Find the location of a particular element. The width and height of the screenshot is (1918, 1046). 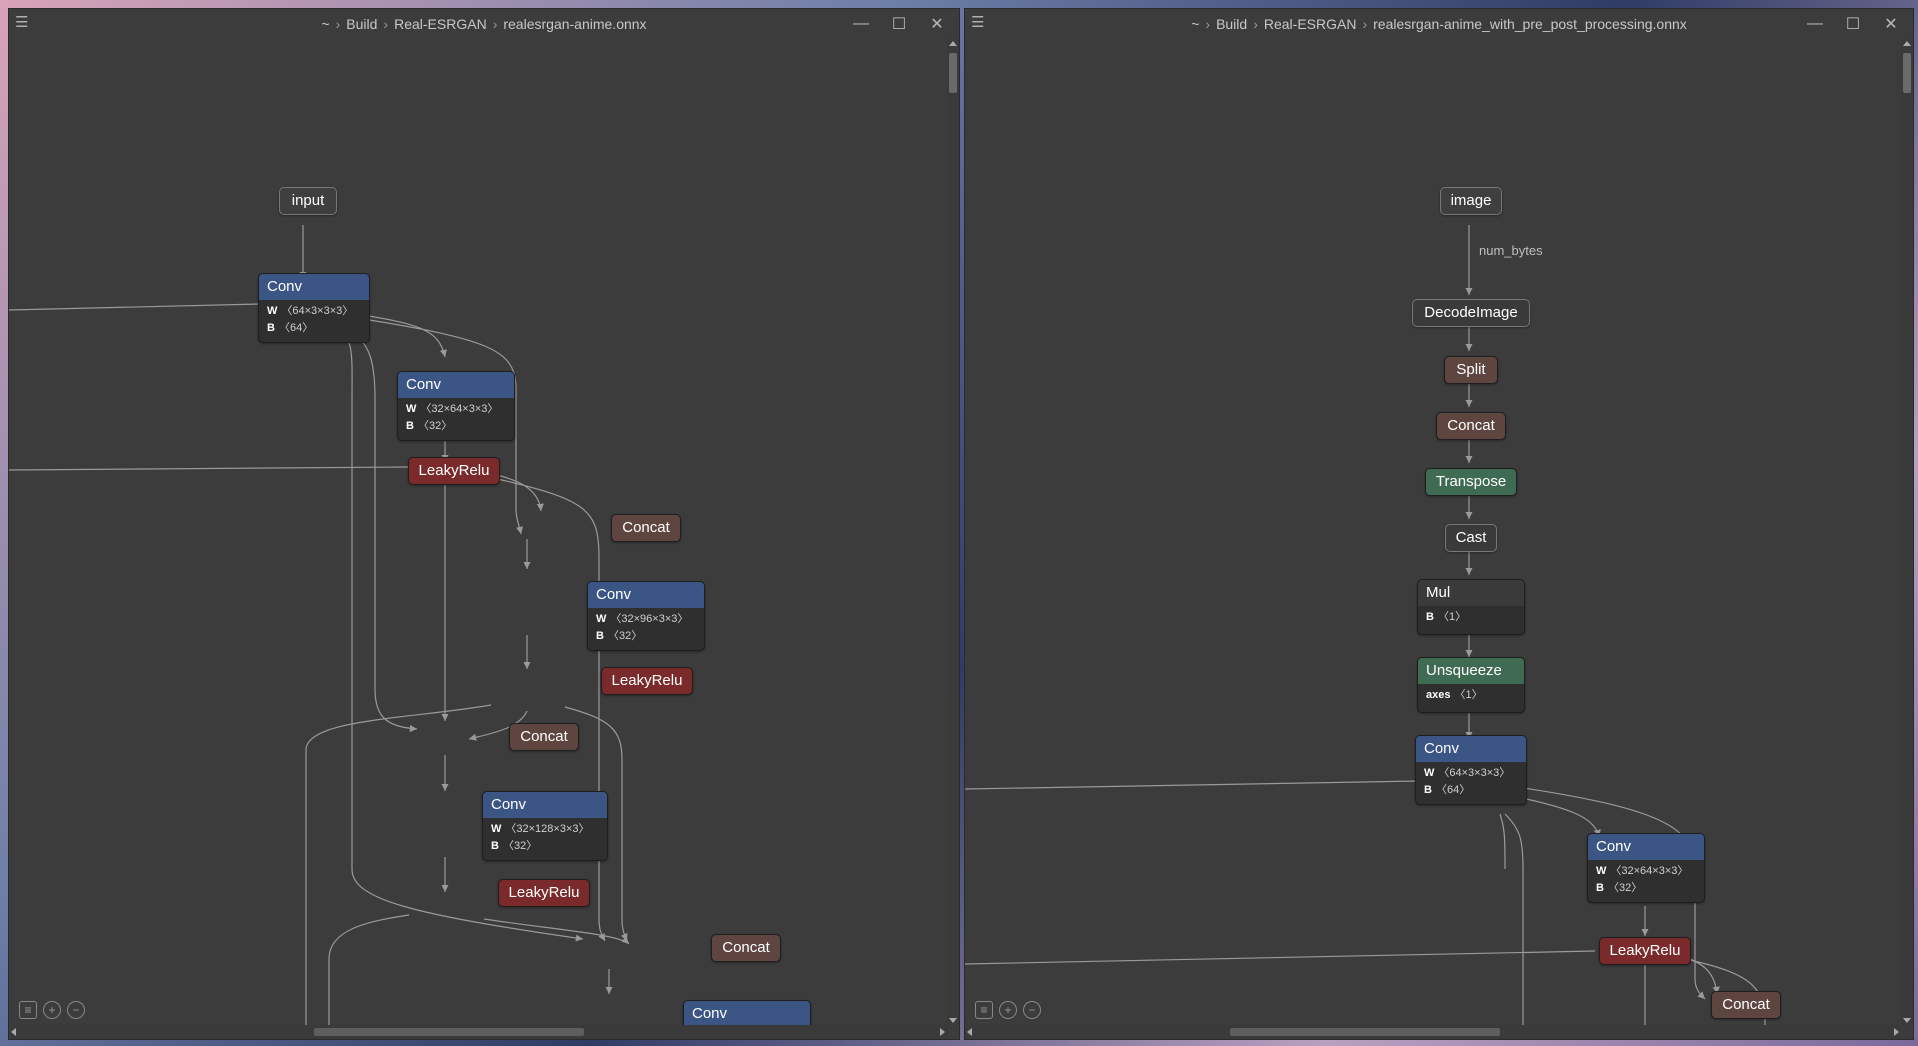

node-conv: Conv W 〈32×128×3×3〉 B 〈32〉 is located at coordinates (545, 826).